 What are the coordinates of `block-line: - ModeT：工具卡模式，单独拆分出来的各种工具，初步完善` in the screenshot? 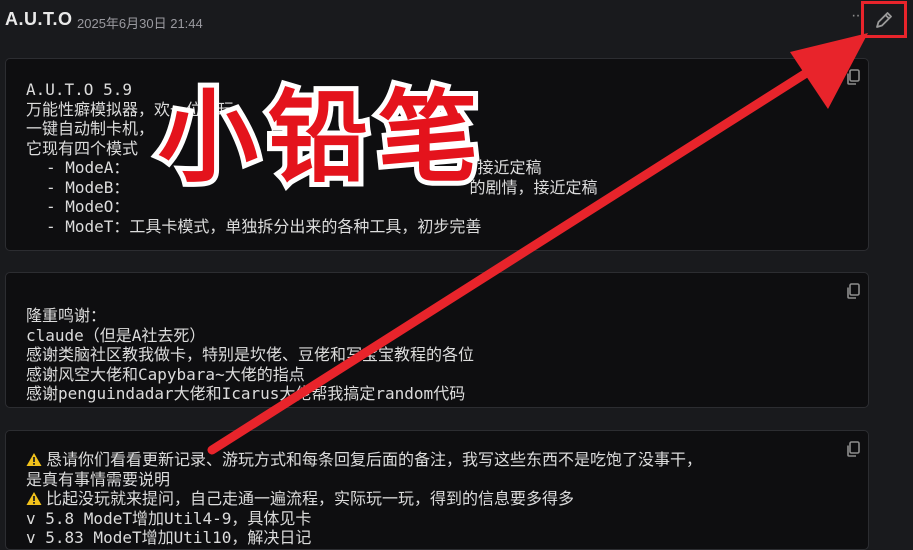 It's located at (264, 226).